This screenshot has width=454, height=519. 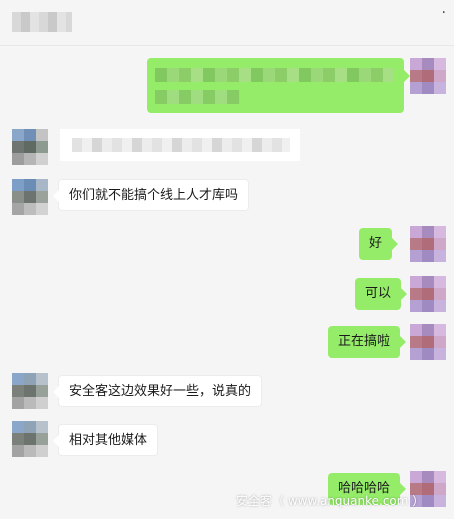 What do you see at coordinates (381, 294) in the screenshot?
I see `outgoing-message: 可以` at bounding box center [381, 294].